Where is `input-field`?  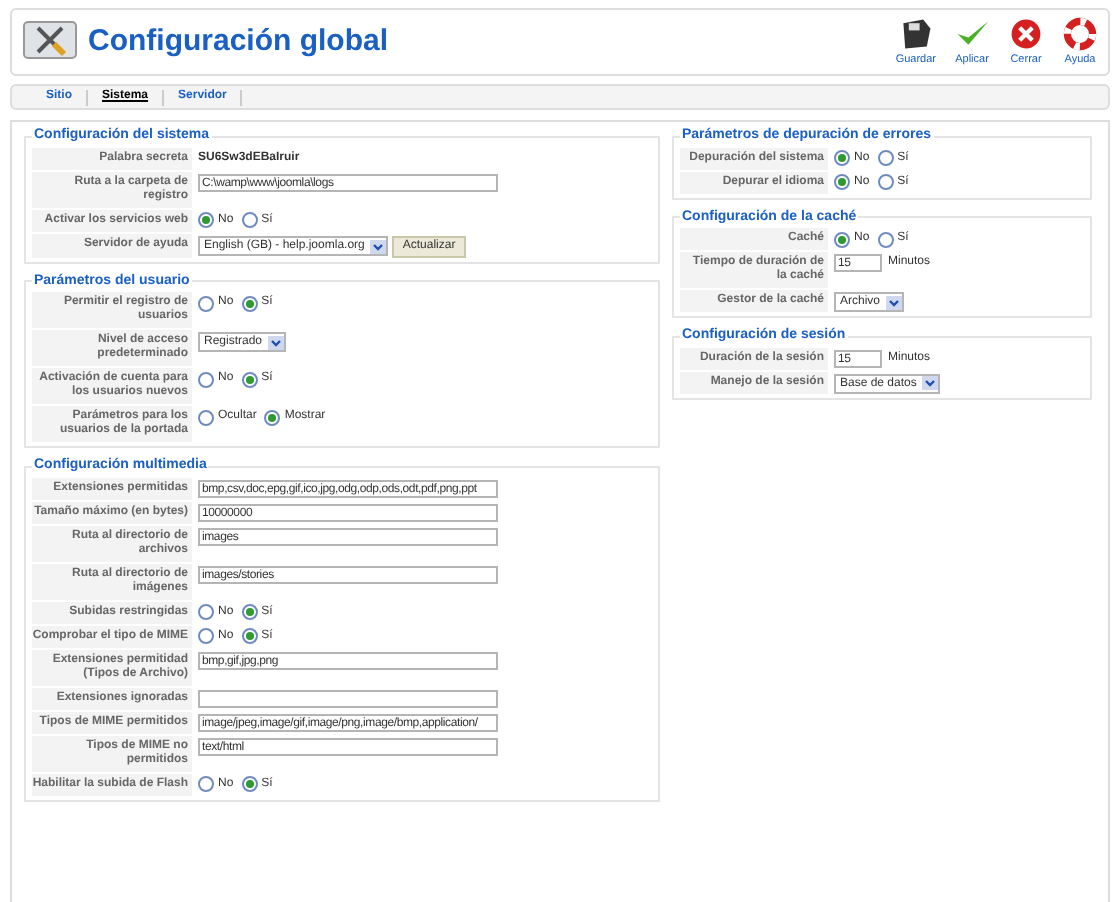 input-field is located at coordinates (348, 698).